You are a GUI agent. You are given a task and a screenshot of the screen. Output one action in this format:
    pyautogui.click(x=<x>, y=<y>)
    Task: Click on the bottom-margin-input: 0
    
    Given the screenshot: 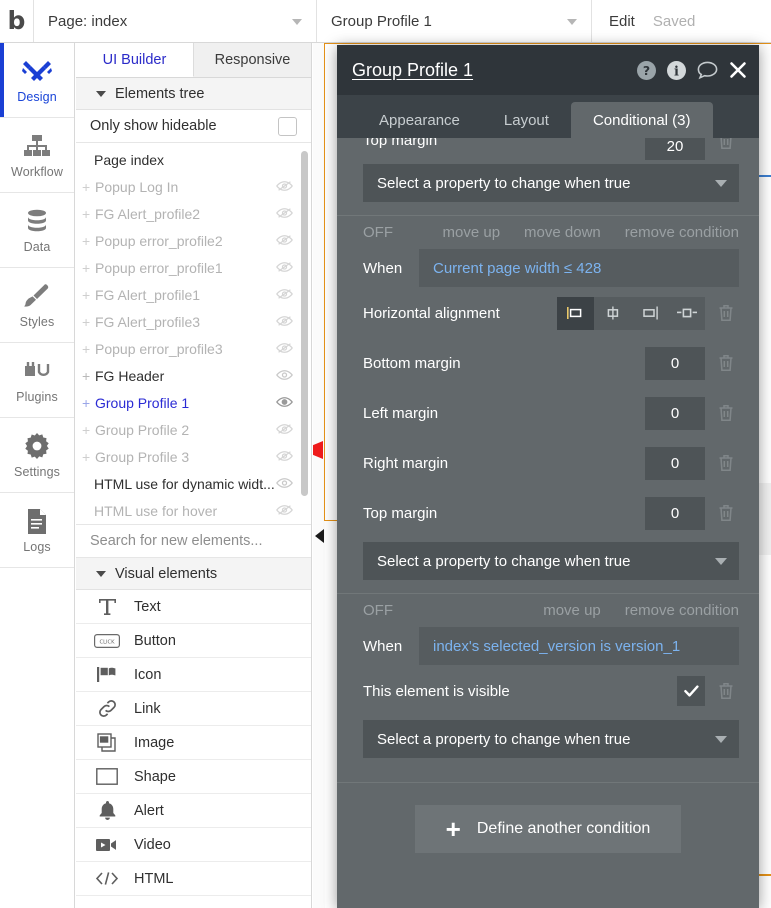 What is the action you would take?
    pyautogui.click(x=675, y=363)
    